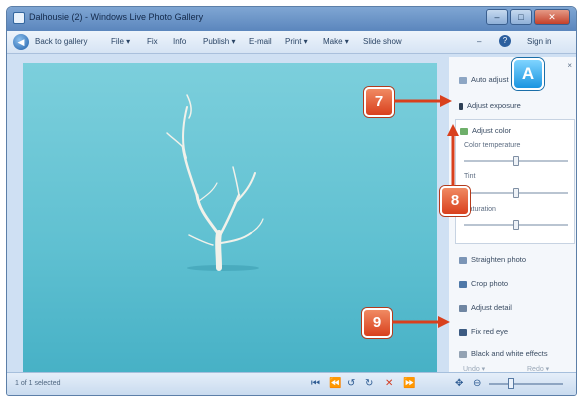  What do you see at coordinates (479, 41) in the screenshot?
I see `menu-dash: –` at bounding box center [479, 41].